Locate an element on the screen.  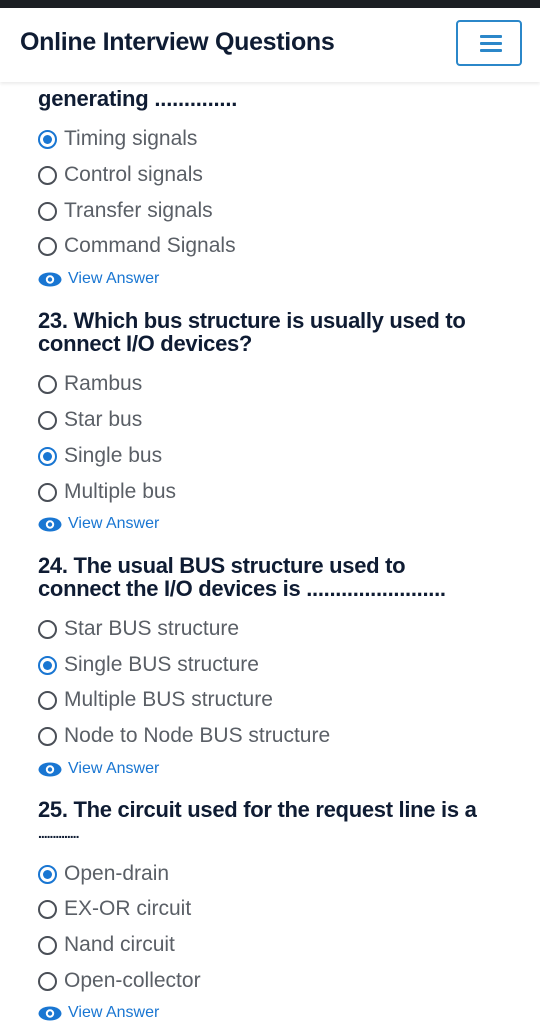
option-label: Single BUS structure is located at coordinates (161, 664).